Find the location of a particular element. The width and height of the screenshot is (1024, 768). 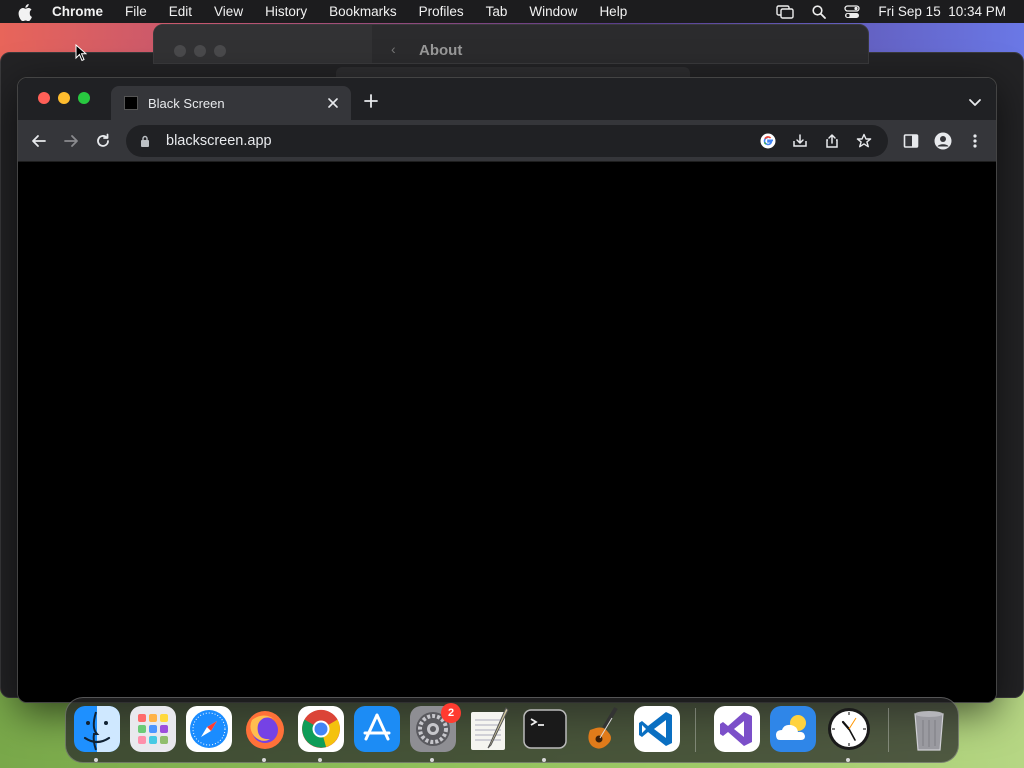

system-settings-badge: 2 is located at coordinates (451, 713).